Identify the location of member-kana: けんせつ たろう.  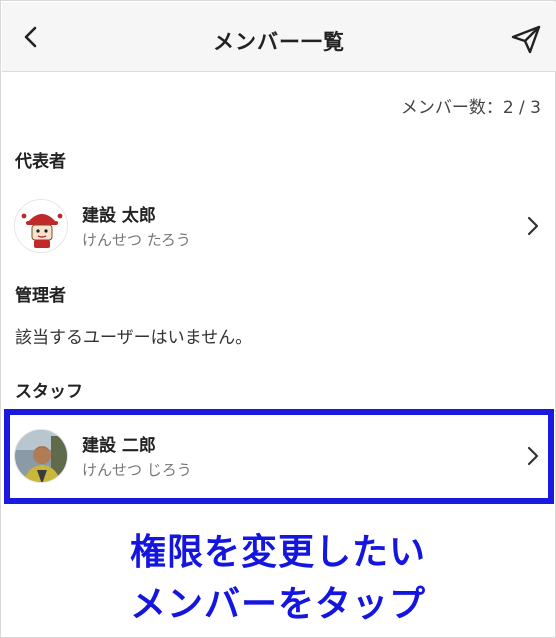
(136, 240).